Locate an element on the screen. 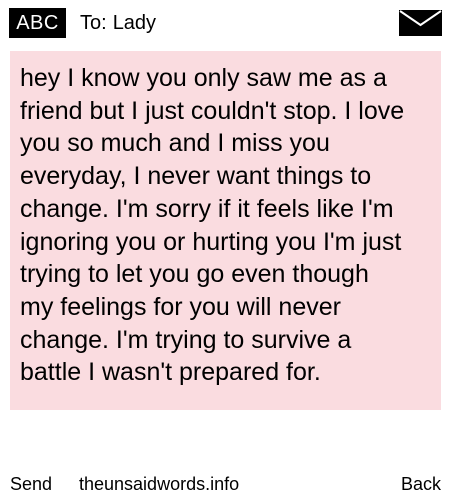  message-header: ABC To: Lady is located at coordinates (225, 22).